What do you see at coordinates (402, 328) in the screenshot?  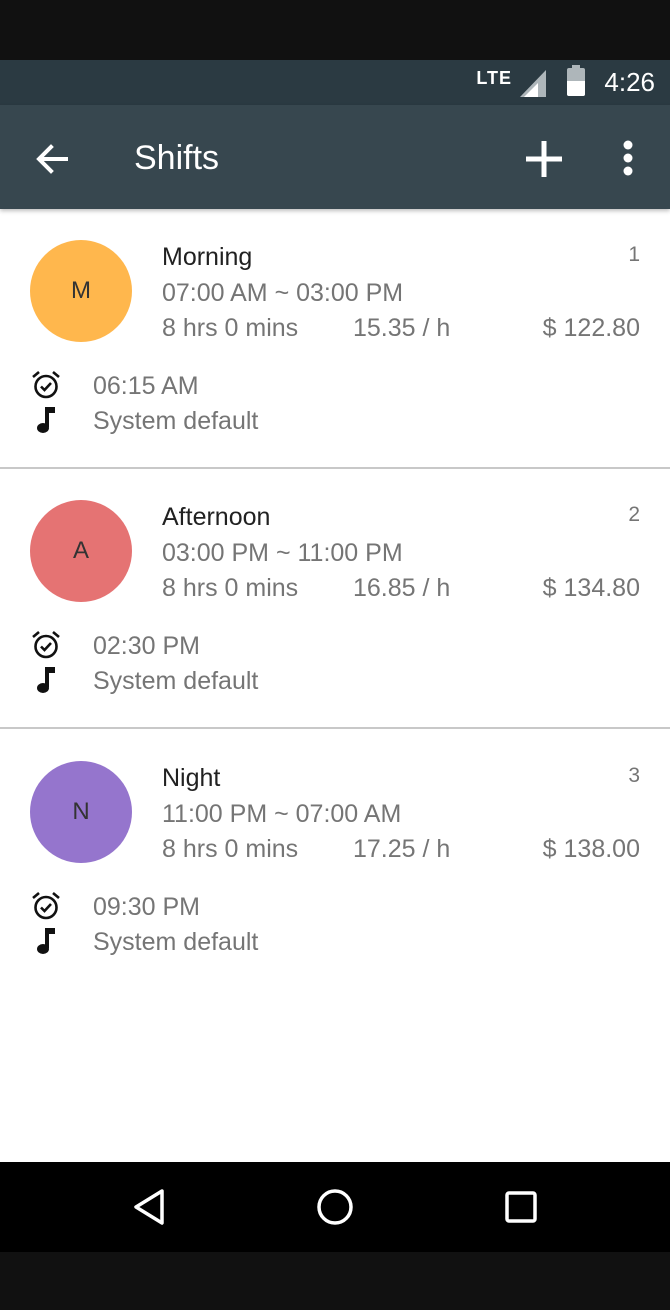 I see `shift-rate: 15.35 / h` at bounding box center [402, 328].